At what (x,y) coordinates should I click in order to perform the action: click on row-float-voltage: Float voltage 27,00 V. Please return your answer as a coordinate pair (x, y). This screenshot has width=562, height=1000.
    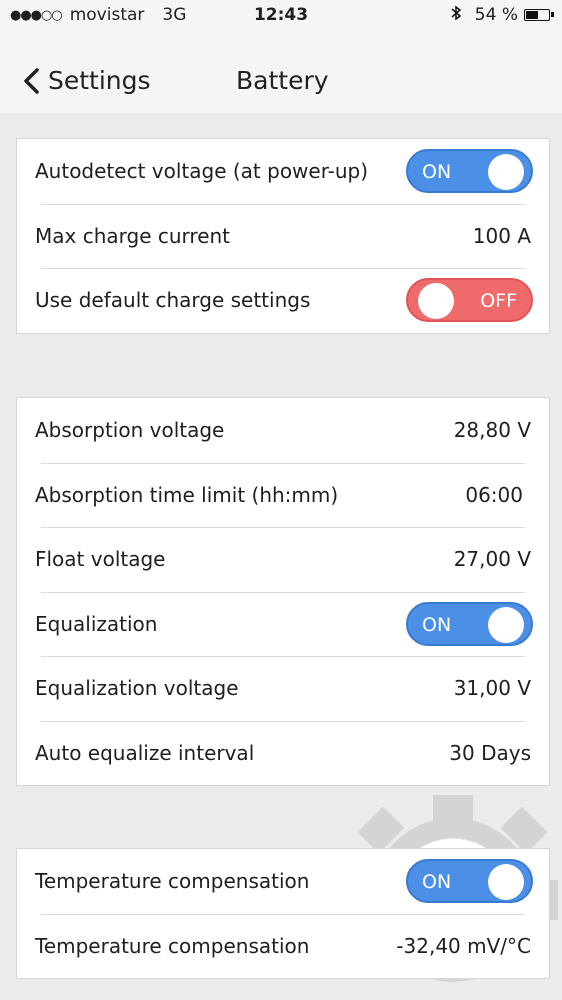
    Looking at the image, I should click on (283, 559).